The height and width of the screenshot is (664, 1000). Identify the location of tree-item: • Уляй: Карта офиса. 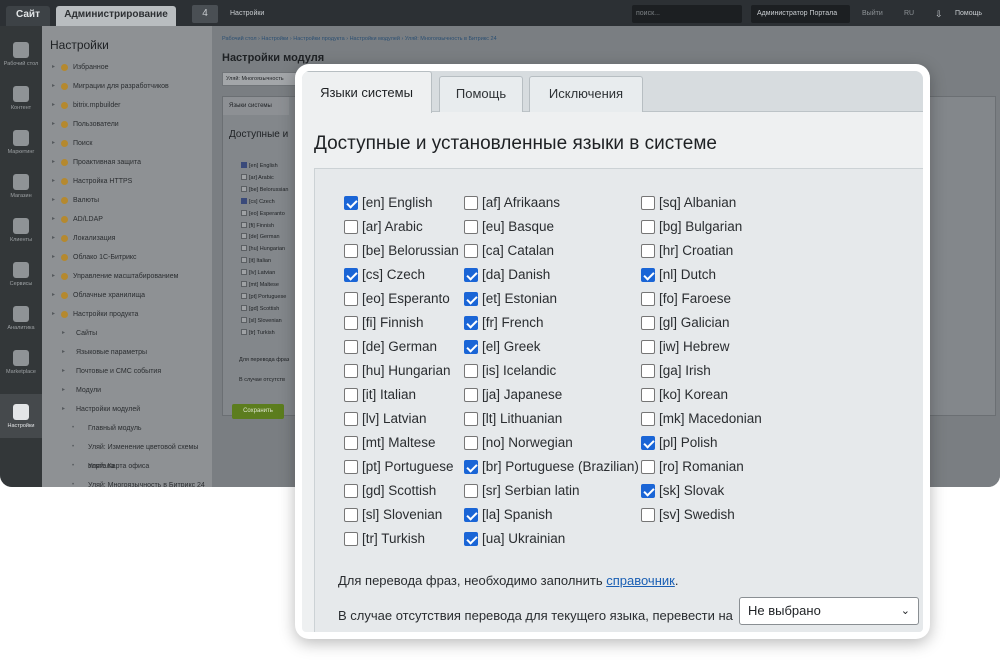
(127, 466).